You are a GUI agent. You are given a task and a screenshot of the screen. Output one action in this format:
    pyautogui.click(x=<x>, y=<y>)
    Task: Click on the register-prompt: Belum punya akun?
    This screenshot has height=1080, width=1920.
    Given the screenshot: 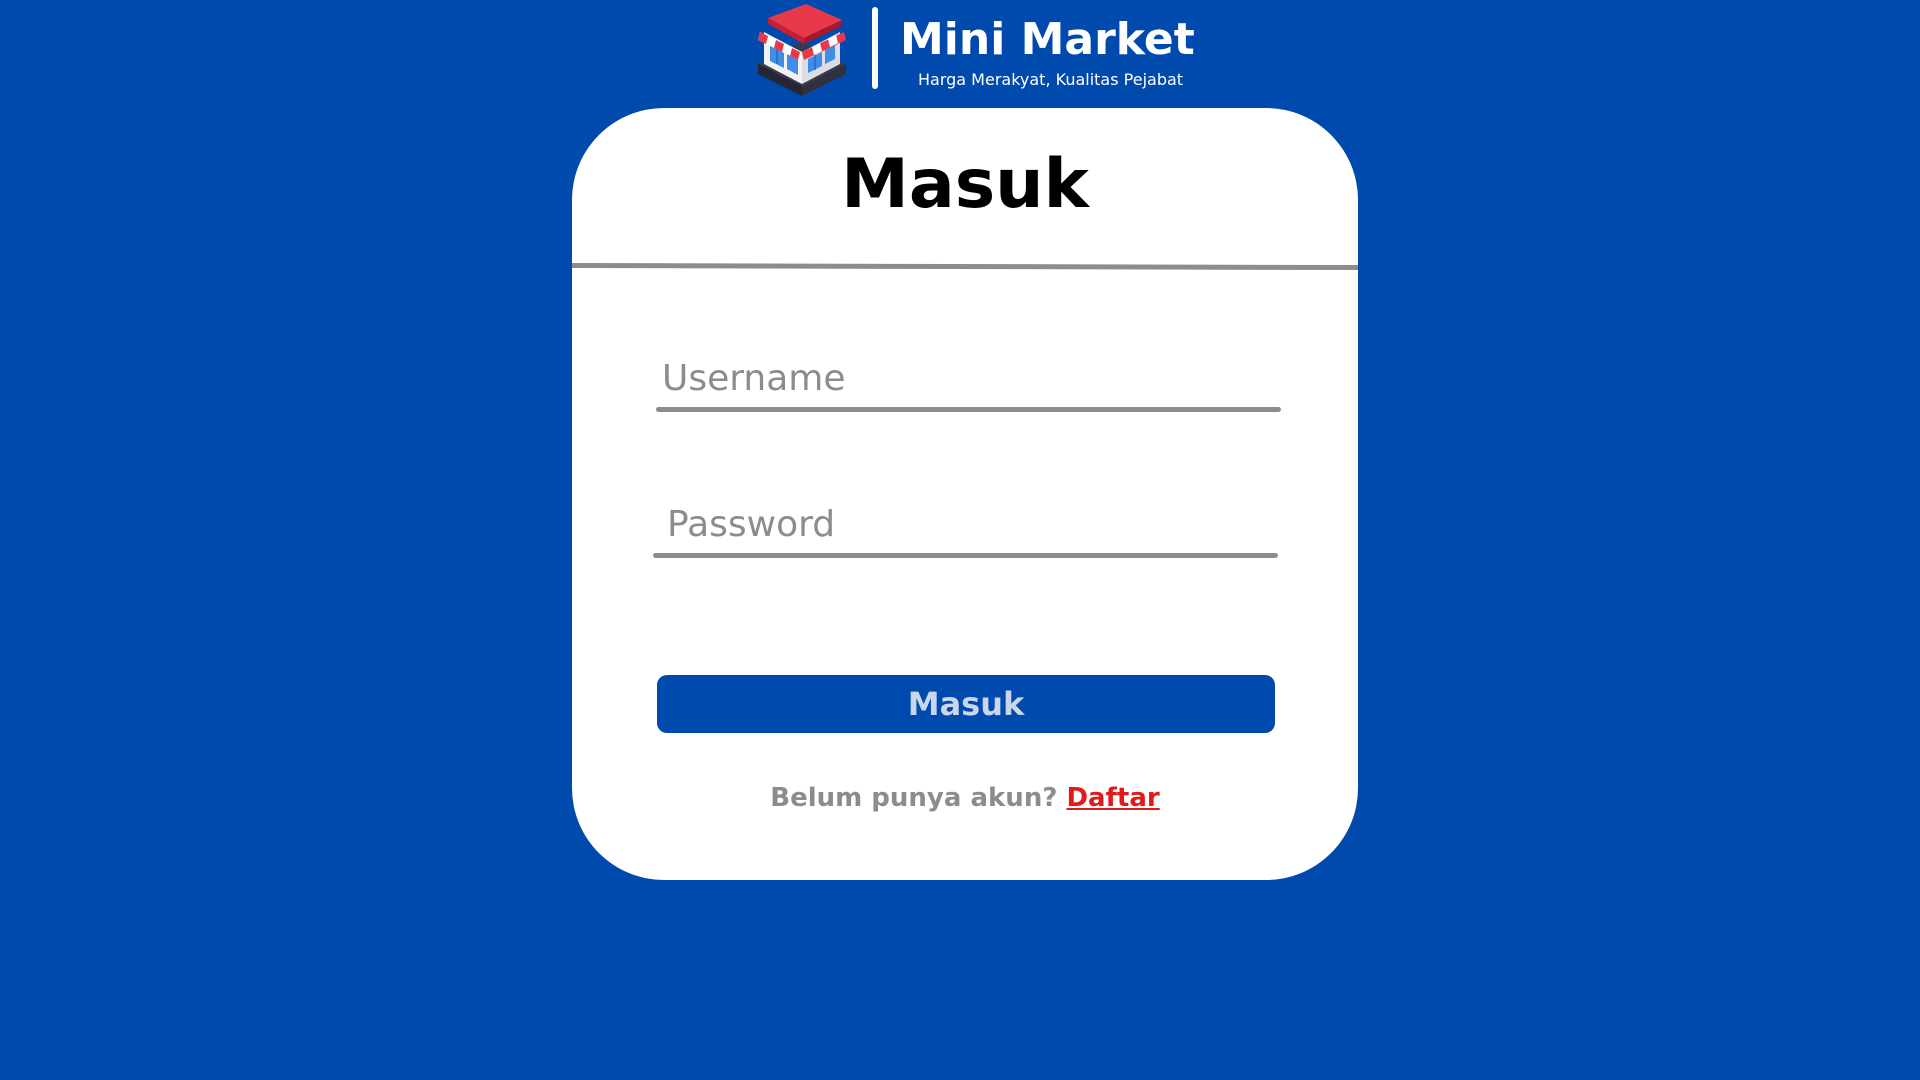 What is the action you would take?
    pyautogui.click(x=918, y=798)
    